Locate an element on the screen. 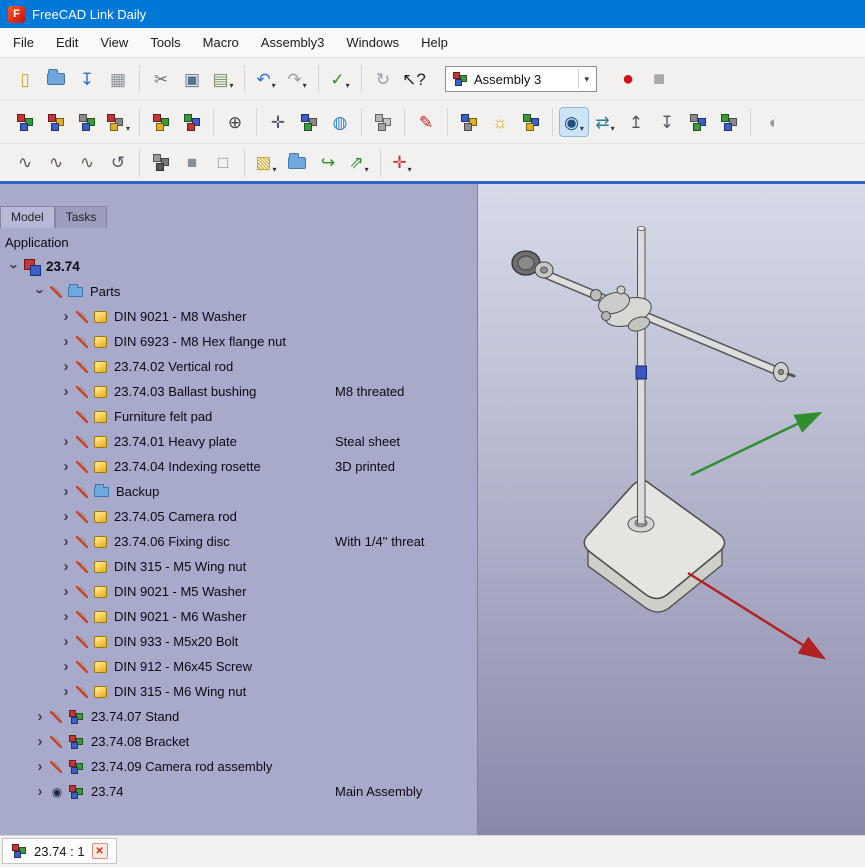 The width and height of the screenshot is (865, 867). tree-item: › 23.74 is located at coordinates (238, 266).